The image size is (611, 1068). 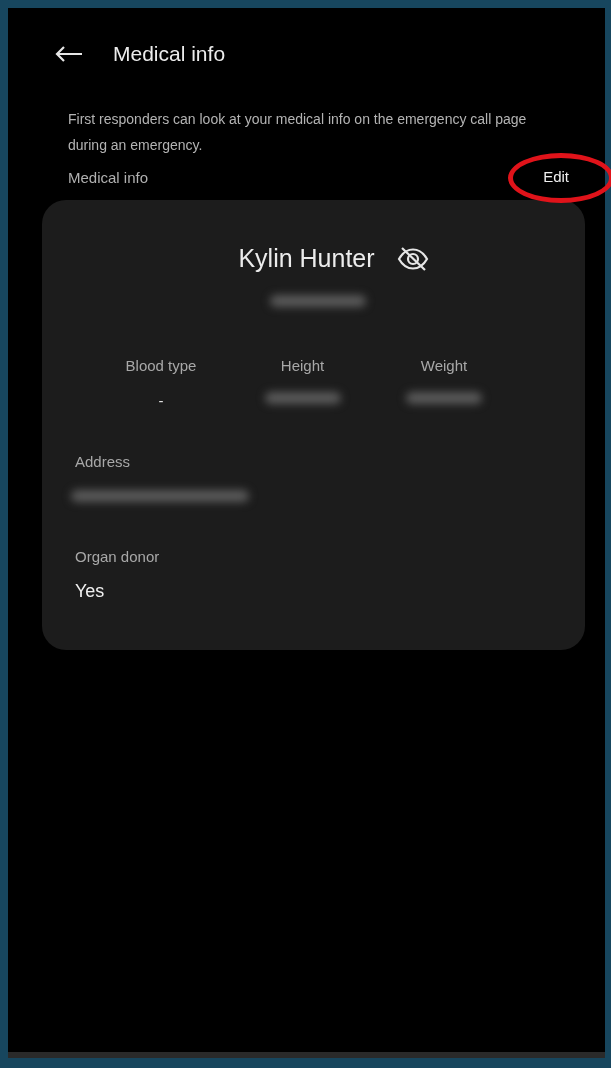 What do you see at coordinates (69, 54) in the screenshot?
I see `back-icon` at bounding box center [69, 54].